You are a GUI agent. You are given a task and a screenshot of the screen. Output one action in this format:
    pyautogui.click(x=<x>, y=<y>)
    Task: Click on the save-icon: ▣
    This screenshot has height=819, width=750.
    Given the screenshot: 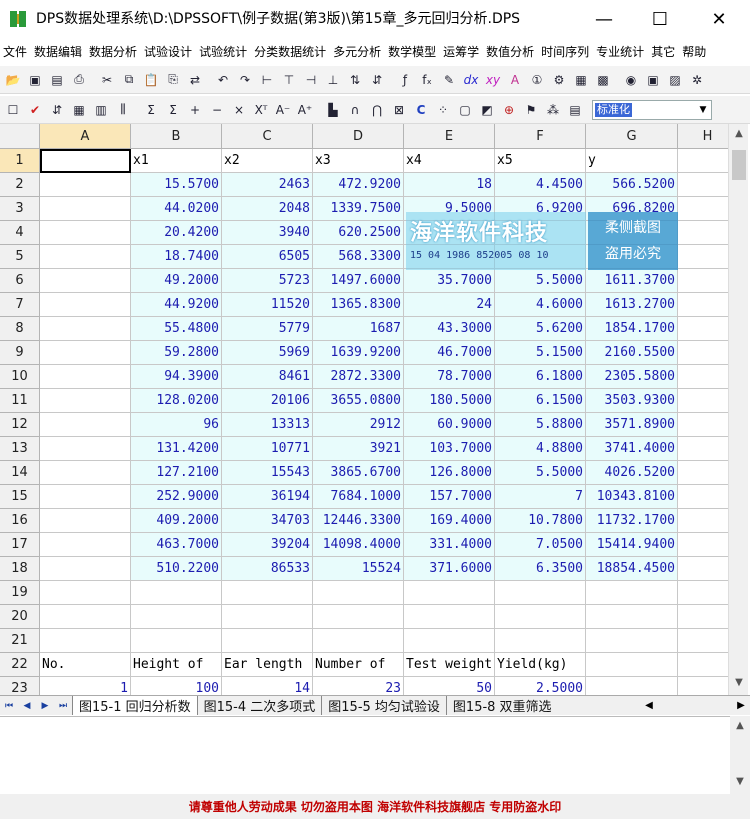 What is the action you would take?
    pyautogui.click(x=35, y=80)
    